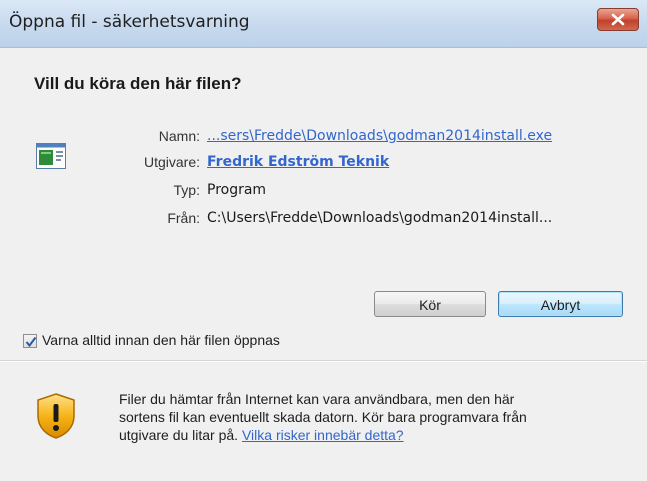  I want to click on always-warn-label: Varna alltid innan den här filen öppnas, so click(161, 340).